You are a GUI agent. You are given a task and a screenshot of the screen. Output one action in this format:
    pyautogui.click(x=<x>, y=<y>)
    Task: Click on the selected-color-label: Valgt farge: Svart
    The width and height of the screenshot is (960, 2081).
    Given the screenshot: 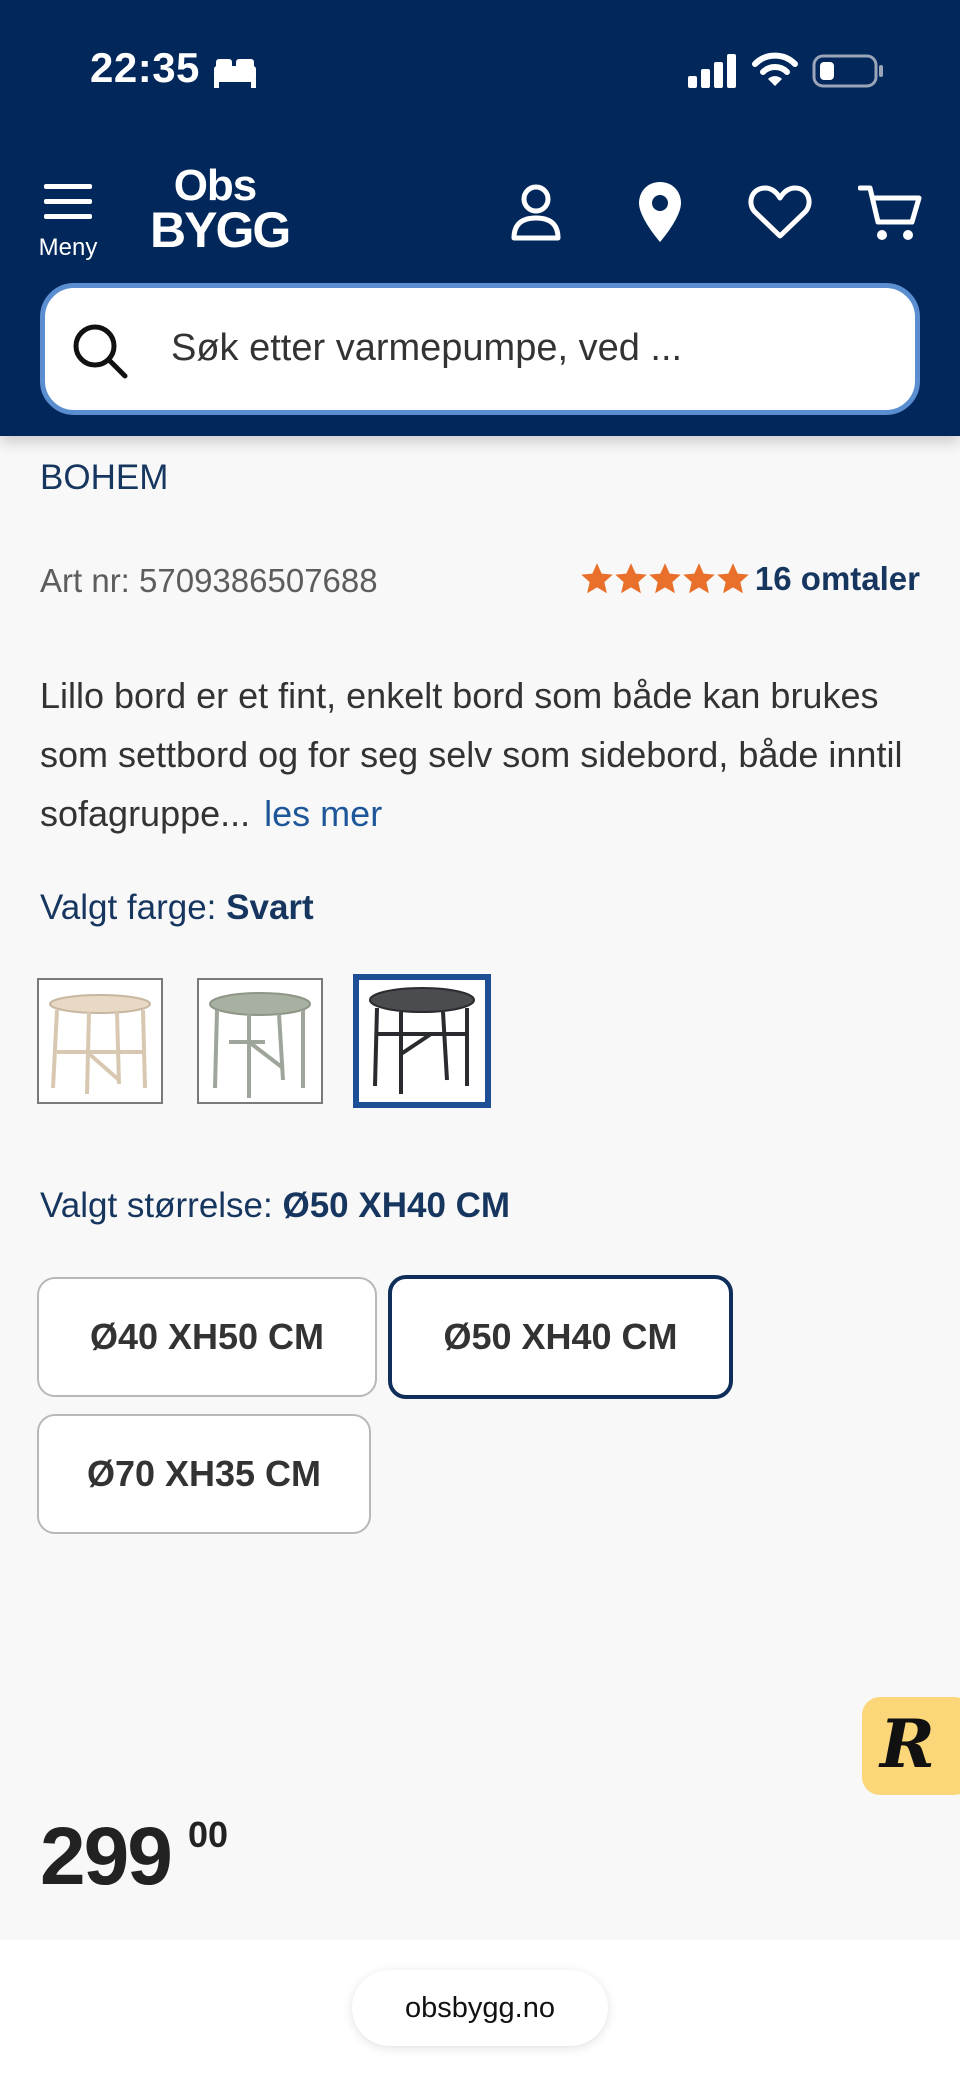 What is the action you would take?
    pyautogui.click(x=177, y=908)
    